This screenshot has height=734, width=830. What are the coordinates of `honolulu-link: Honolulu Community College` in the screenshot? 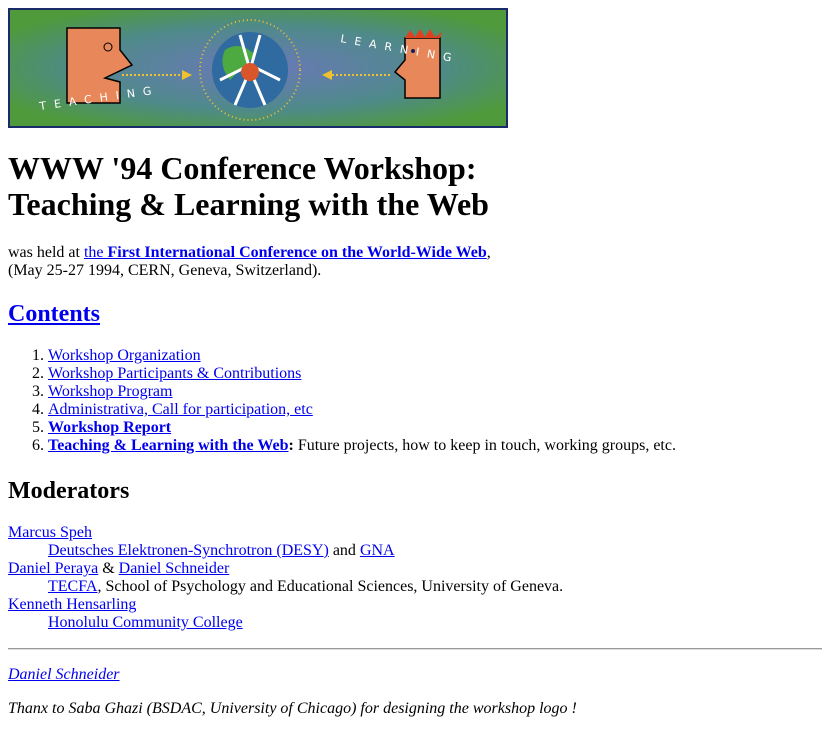 It's located at (145, 622).